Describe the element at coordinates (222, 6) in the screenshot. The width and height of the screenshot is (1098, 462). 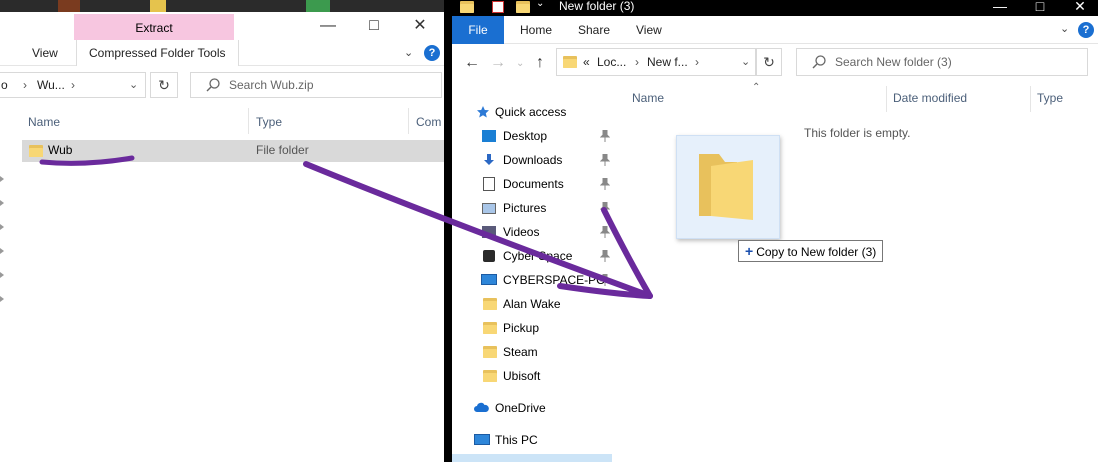
I see `desktop-behind-strip` at that location.